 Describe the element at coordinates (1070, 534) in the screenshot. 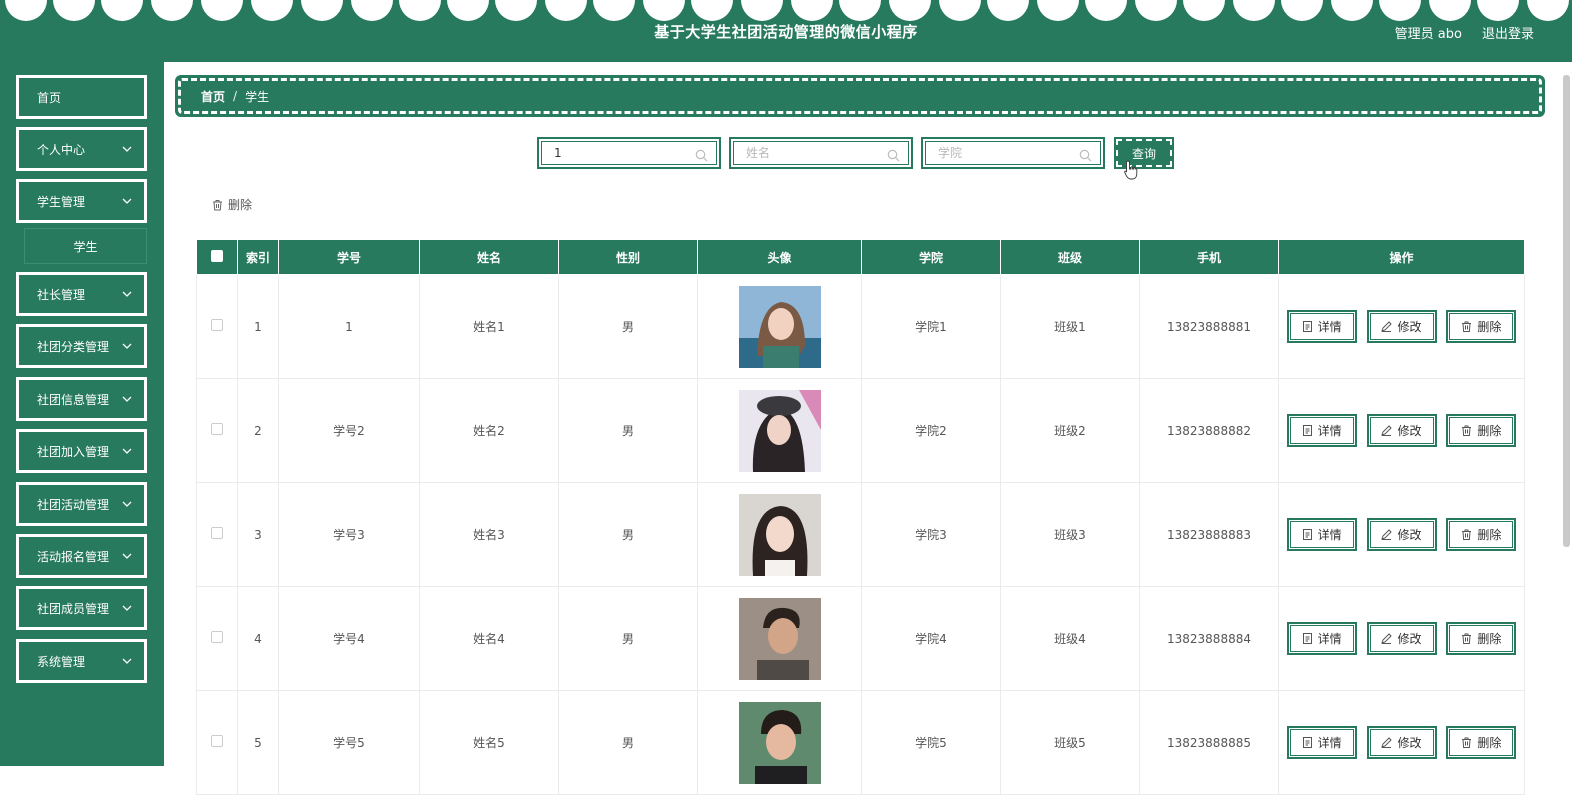

I see `cell-class: 班级3` at that location.